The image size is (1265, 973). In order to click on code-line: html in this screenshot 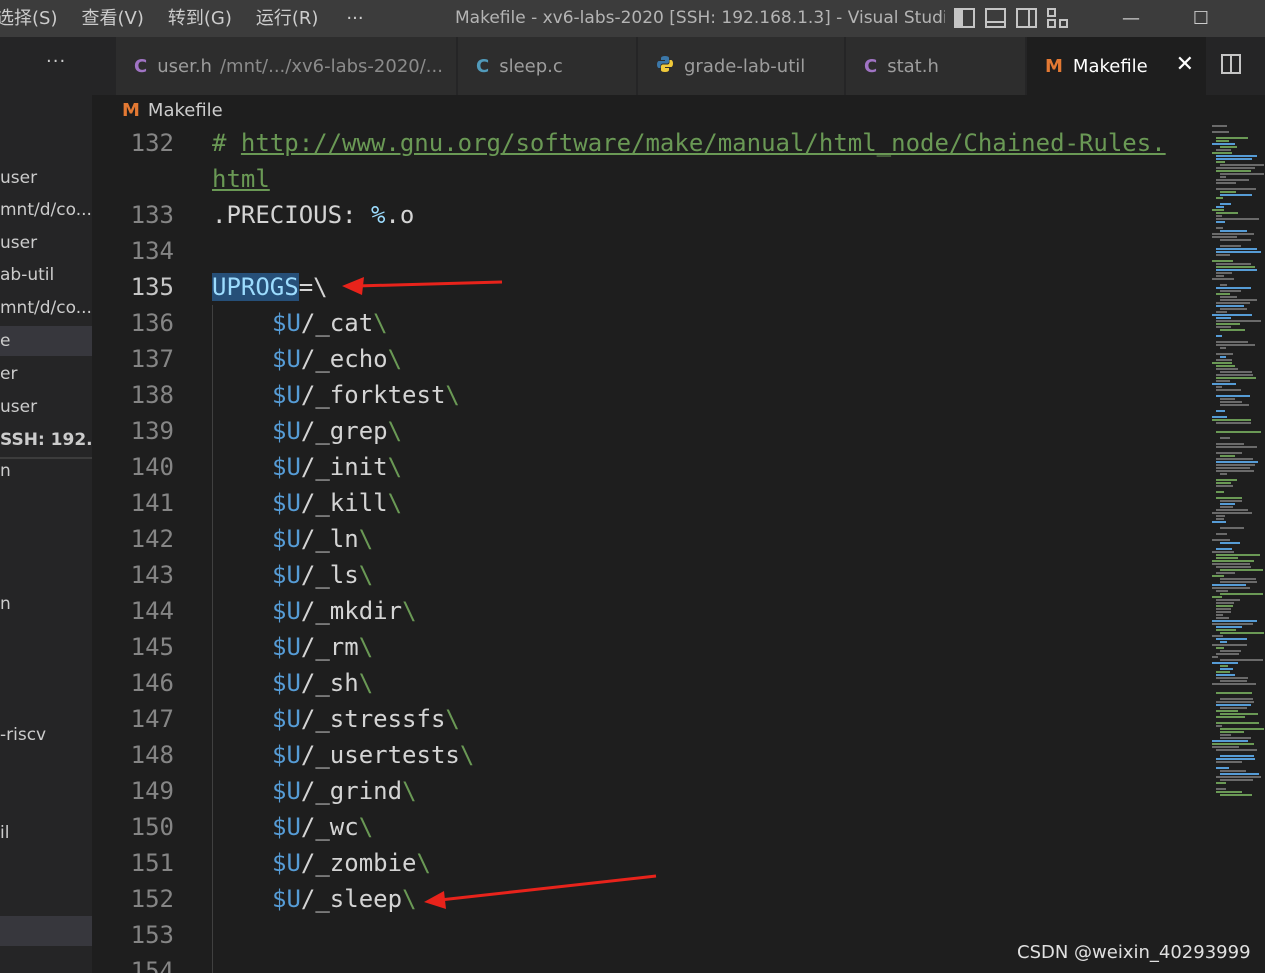, I will do `click(241, 179)`.